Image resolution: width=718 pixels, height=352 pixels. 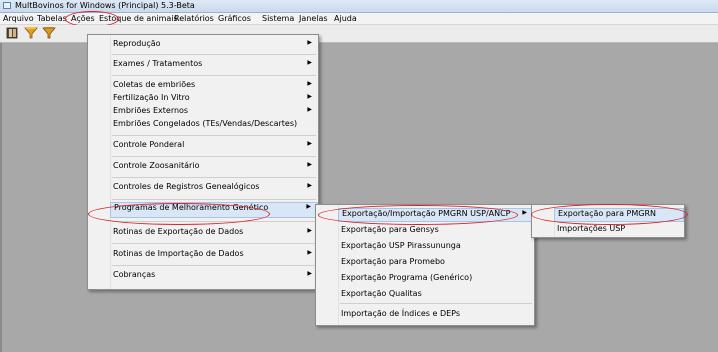 I want to click on menu-item-exportacao-programa-generico: Exportação Programa (Genérico), so click(x=436, y=278).